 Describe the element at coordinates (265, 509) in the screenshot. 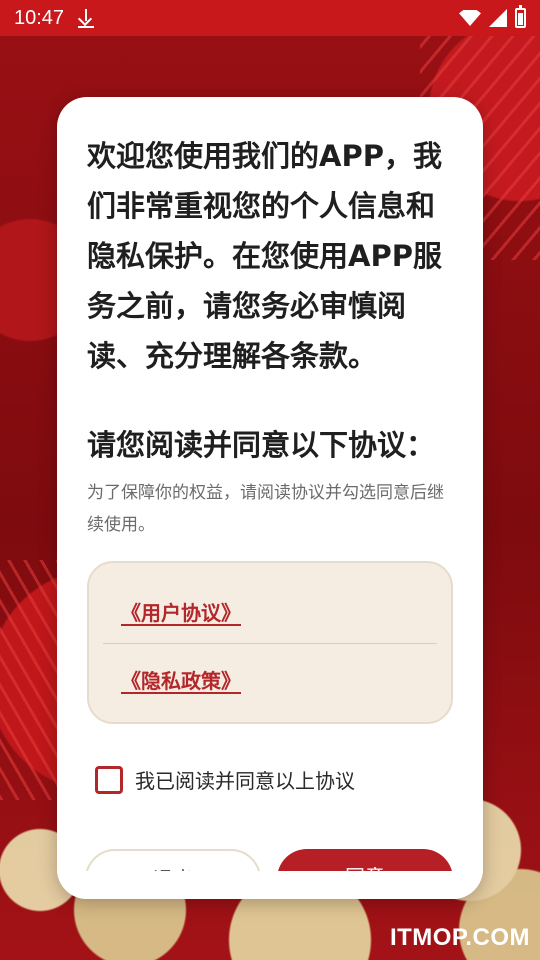

I see `section-description: 为了保障你的权益，请阅读协议并勾选同意后继续使用。` at that location.